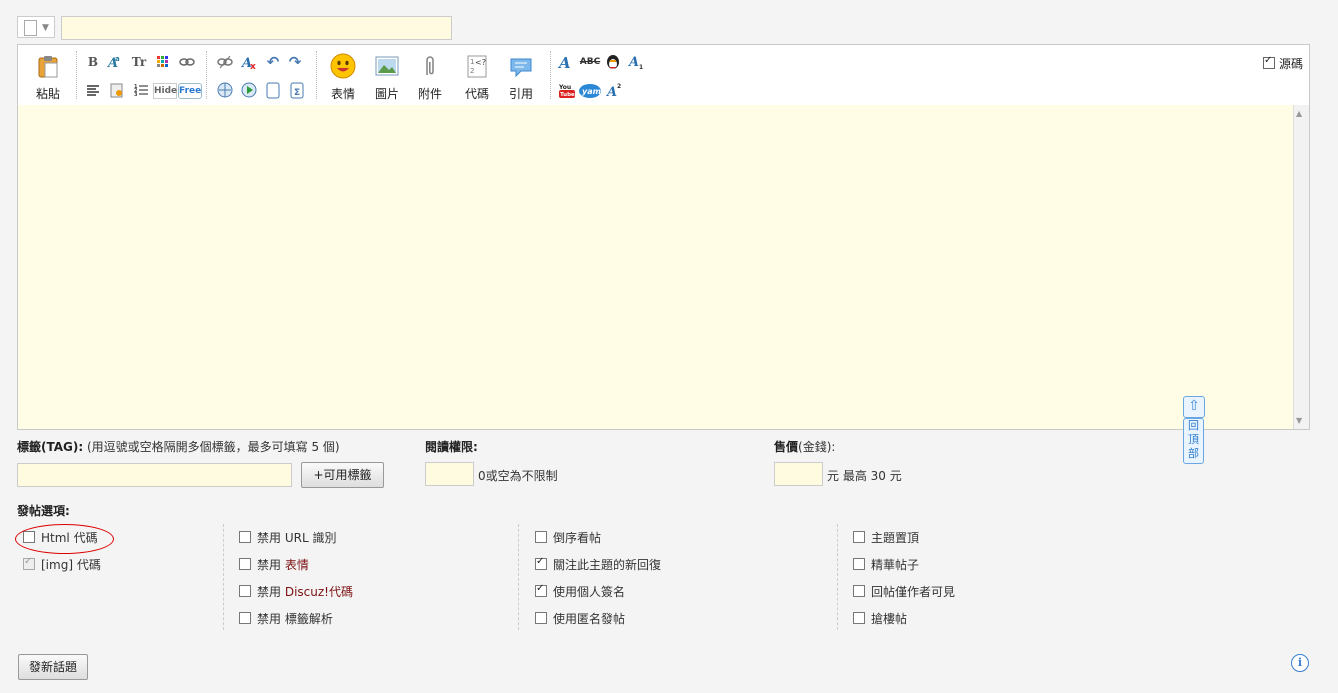 The width and height of the screenshot is (1338, 693). I want to click on yam-button: yam, so click(590, 90).